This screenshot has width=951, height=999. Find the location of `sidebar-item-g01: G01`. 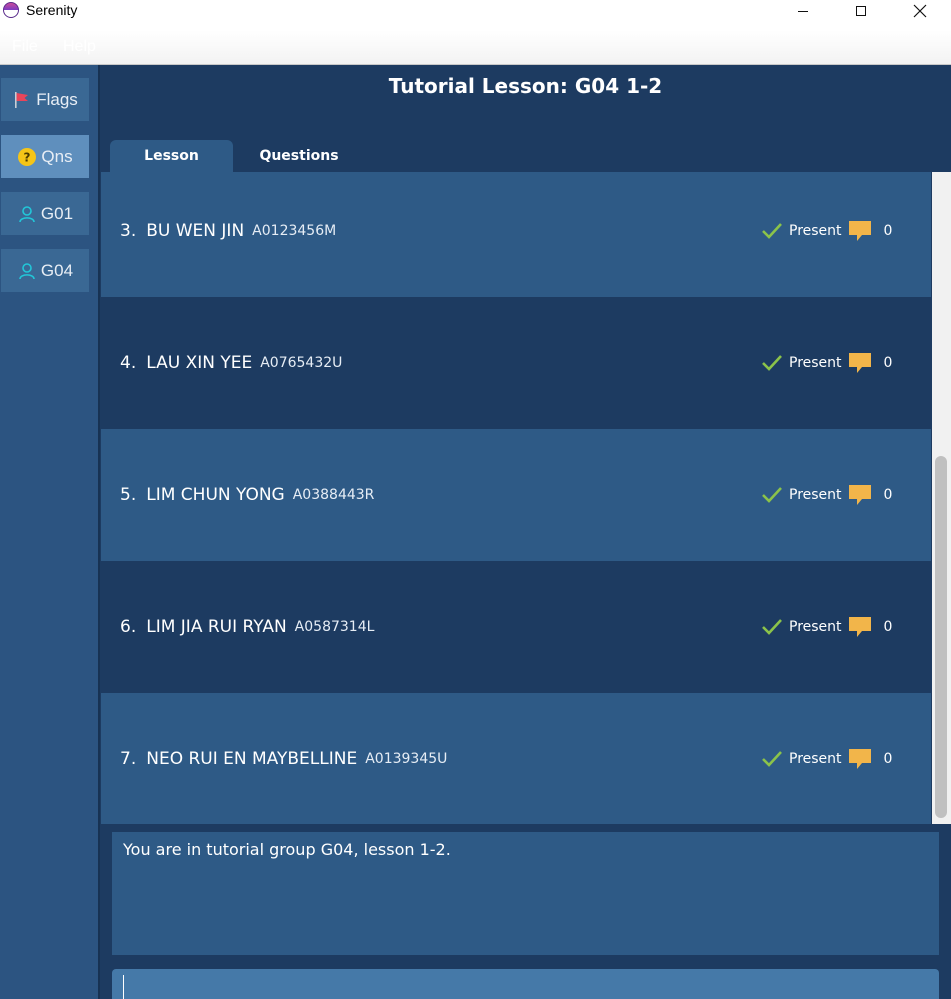

sidebar-item-g01: G01 is located at coordinates (45, 213).